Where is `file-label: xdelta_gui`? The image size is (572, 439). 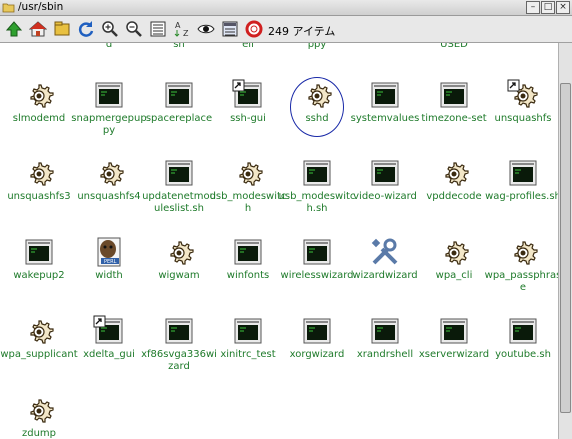
file-label: xdelta_gui is located at coordinates (109, 354).